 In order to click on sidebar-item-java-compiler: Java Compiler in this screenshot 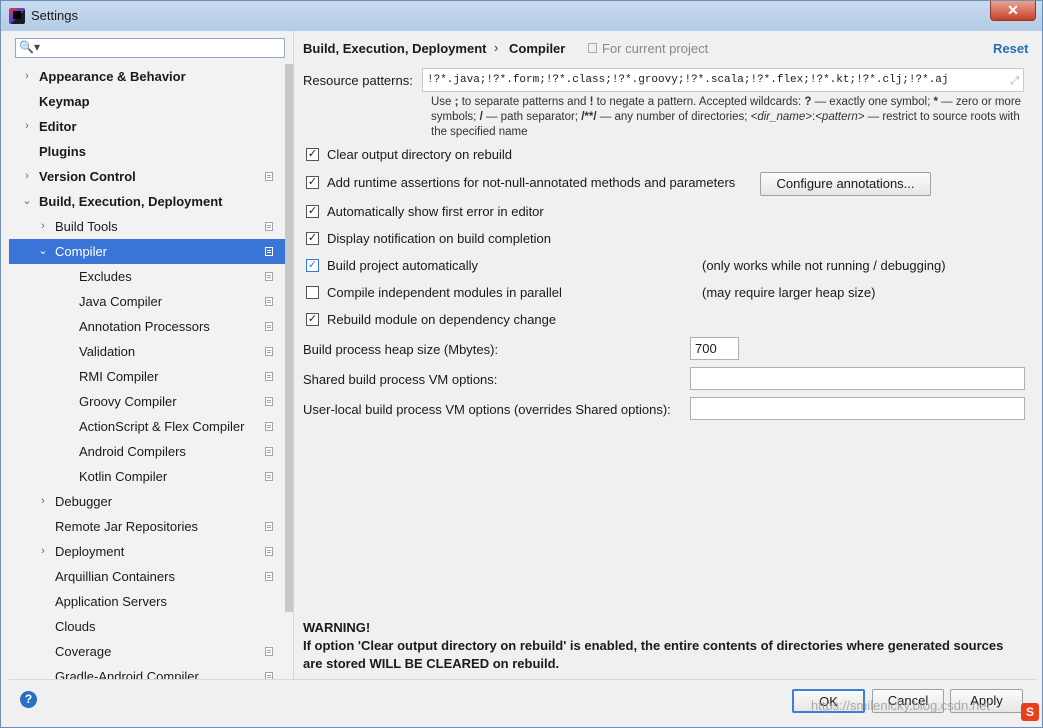, I will do `click(147, 301)`.